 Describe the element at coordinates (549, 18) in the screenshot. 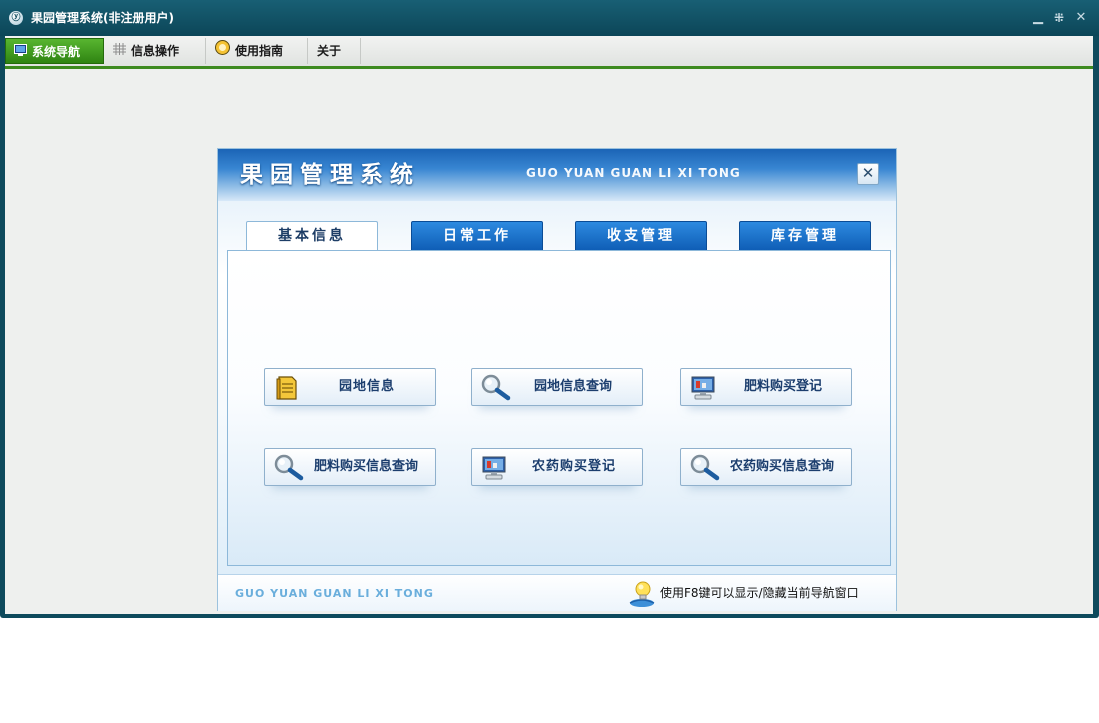

I see `title-bar: ⓨ 果园管理系统(非注册用户) ▁ ⁜ ✕` at that location.